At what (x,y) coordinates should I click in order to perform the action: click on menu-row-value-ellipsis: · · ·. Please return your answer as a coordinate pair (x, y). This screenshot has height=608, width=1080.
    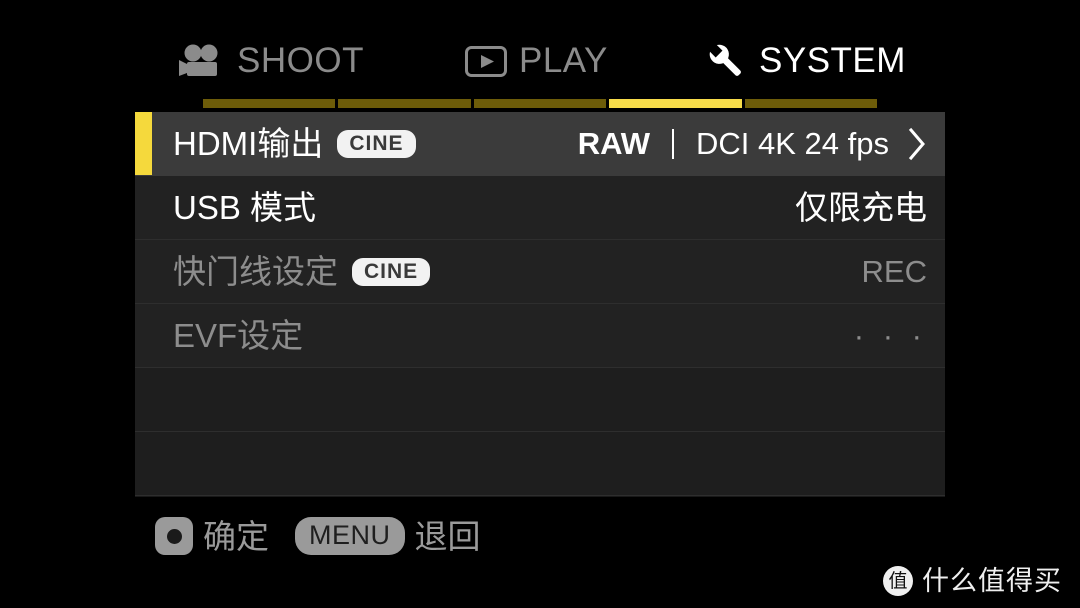
    Looking at the image, I should click on (890, 335).